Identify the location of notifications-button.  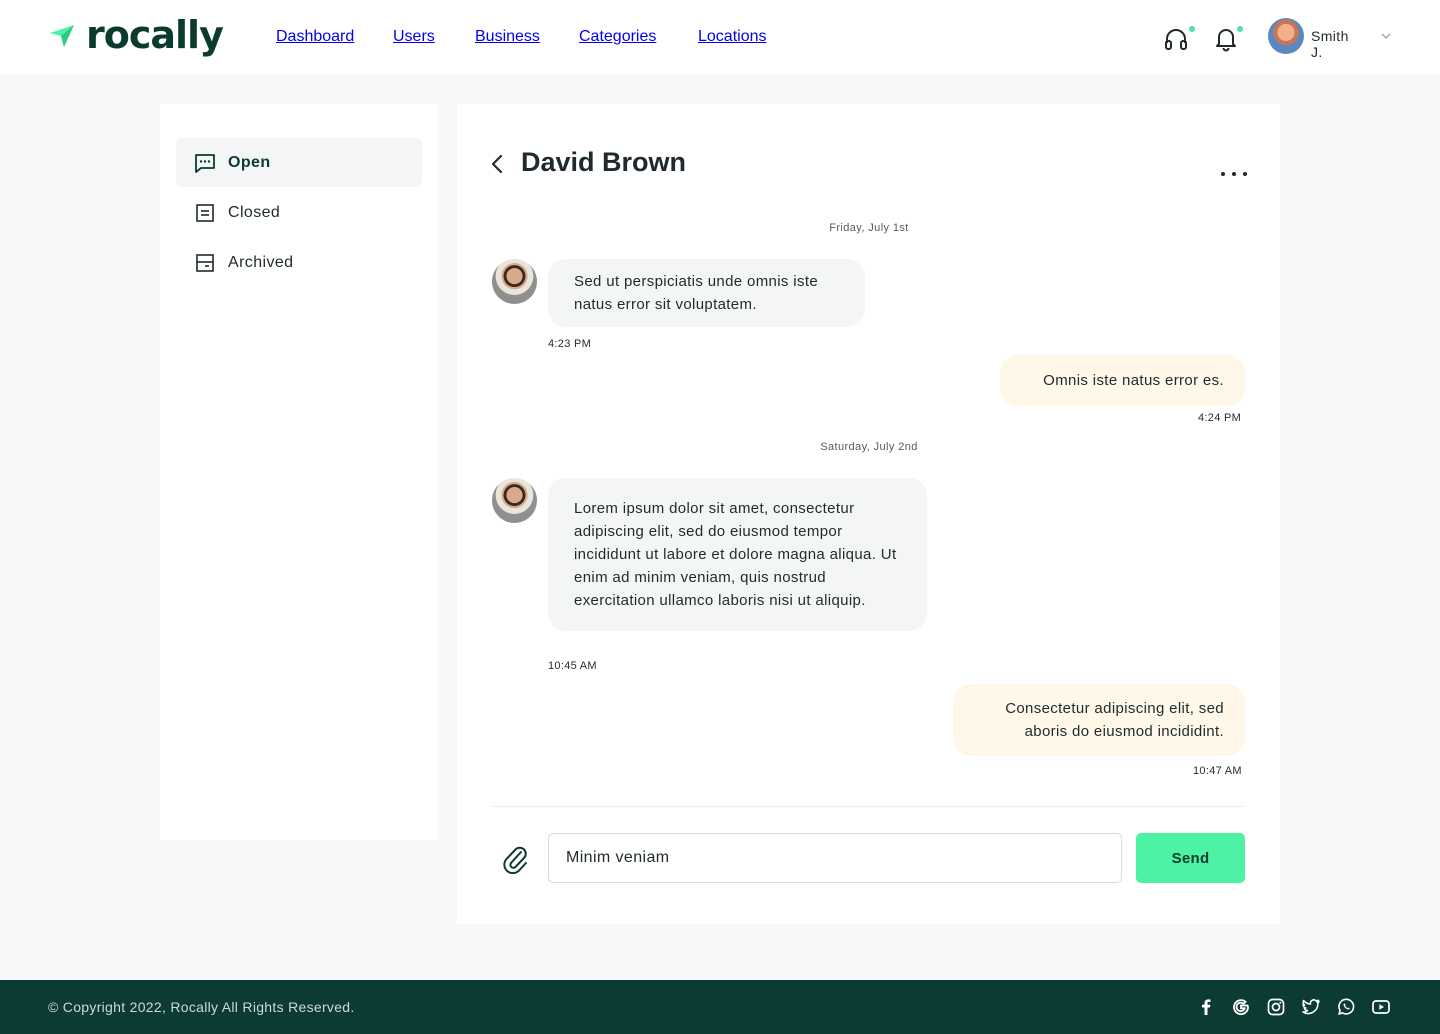
(1229, 38).